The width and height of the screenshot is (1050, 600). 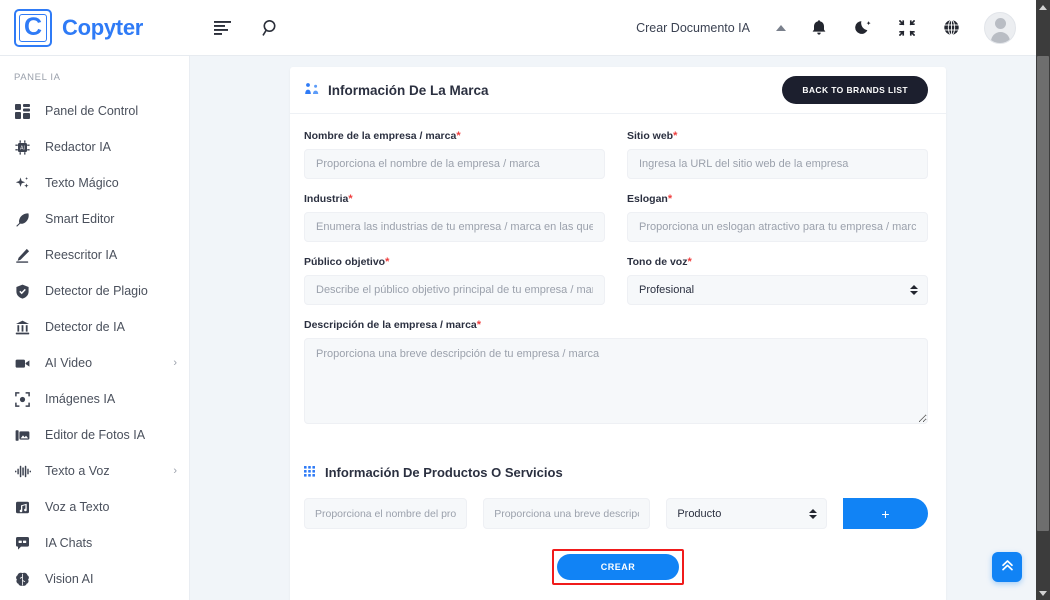 What do you see at coordinates (94, 291) in the screenshot?
I see `sidebar-item-detector-de-plagio: Detector de Plagio` at bounding box center [94, 291].